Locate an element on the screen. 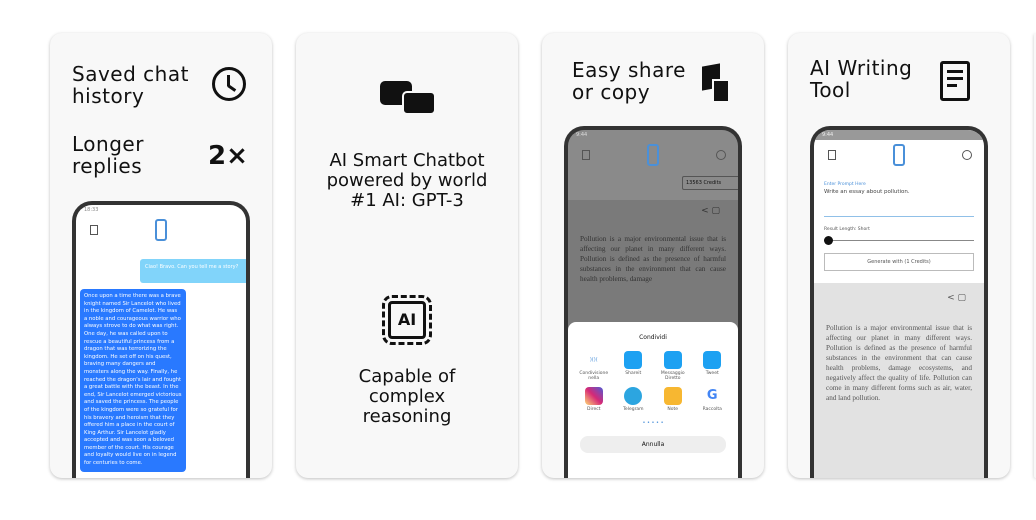 Image resolution: width=1036 pixels, height=520 pixels. share-target: )()(Condivisione nella is located at coordinates (594, 366).